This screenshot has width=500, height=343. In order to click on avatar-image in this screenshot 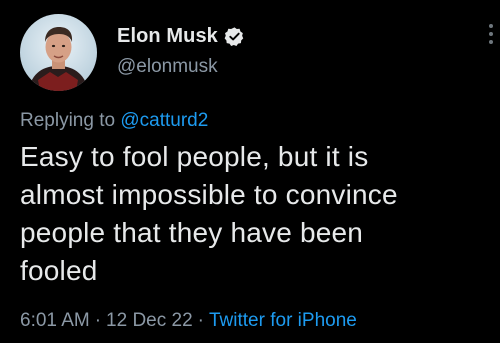, I will do `click(58, 52)`.